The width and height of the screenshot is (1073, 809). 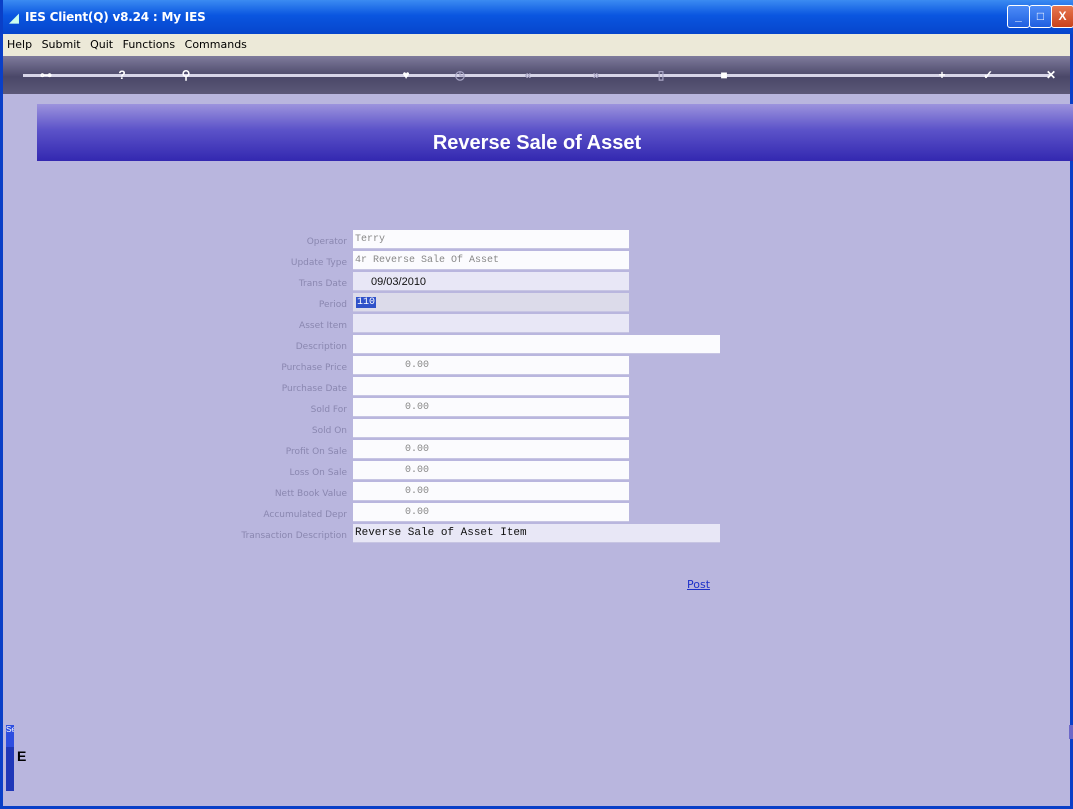 I want to click on nett-book-value-label: Nett Book Value, so click(x=310, y=494).